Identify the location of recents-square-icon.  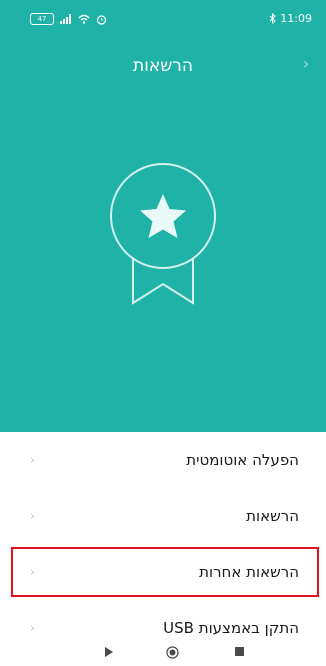
(239, 651).